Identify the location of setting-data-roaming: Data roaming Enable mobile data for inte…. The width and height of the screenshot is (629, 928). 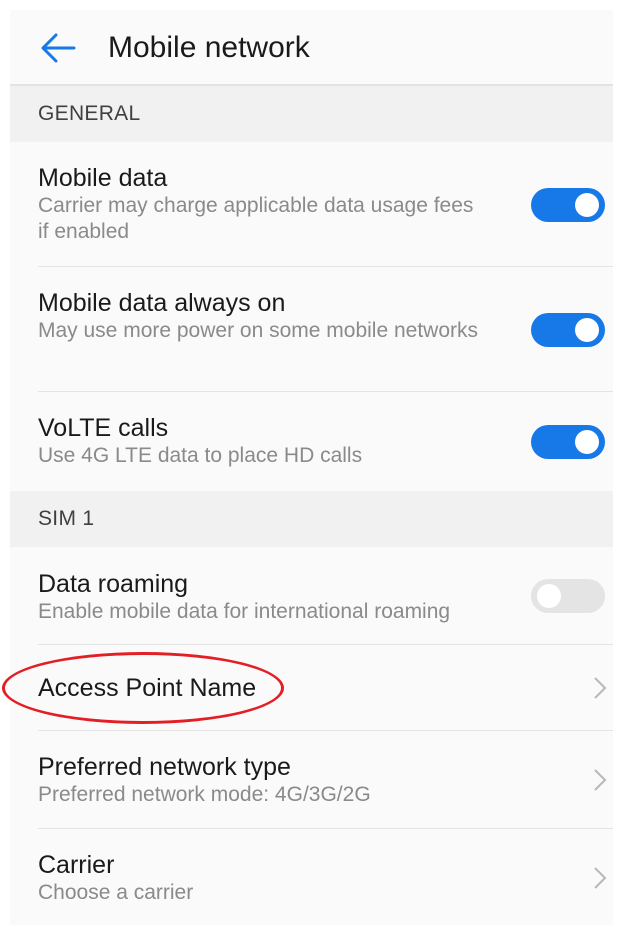
(311, 596).